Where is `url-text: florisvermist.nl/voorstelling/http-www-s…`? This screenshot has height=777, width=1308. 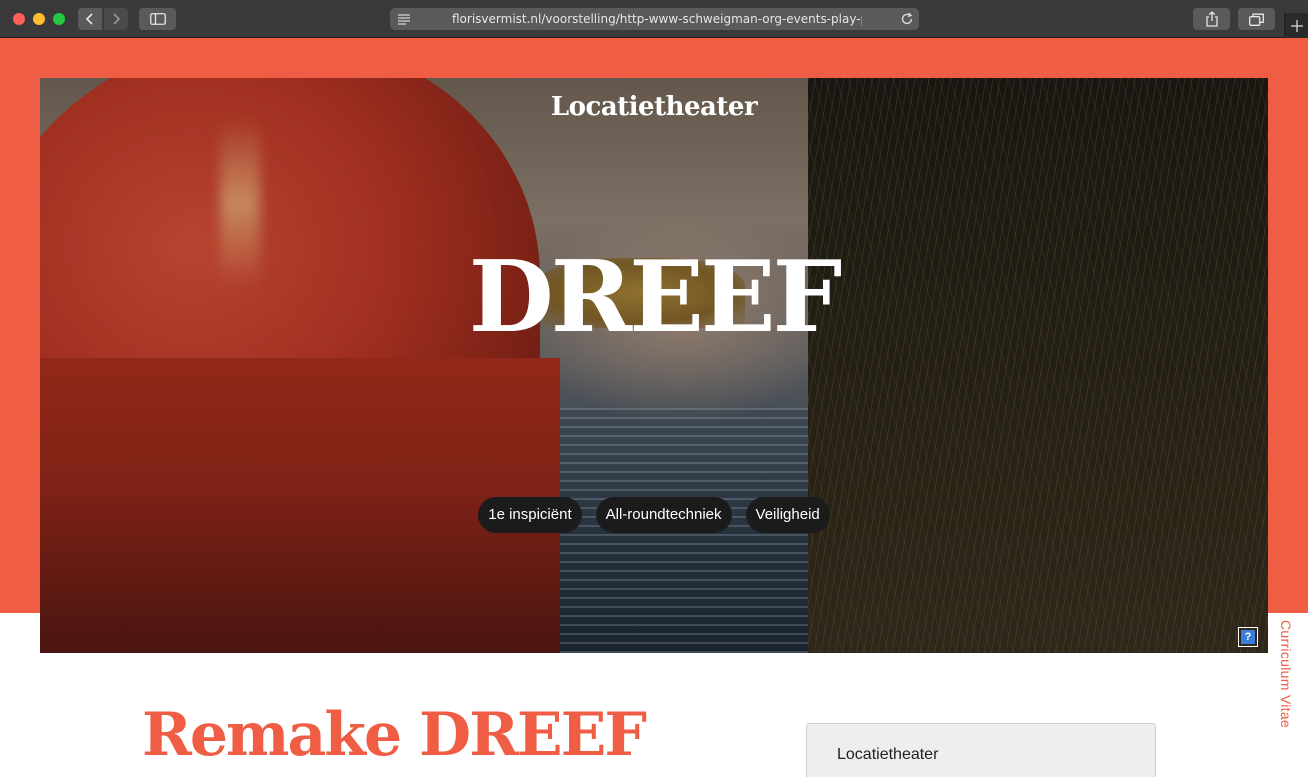 url-text: florisvermist.nl/voorstelling/http-www-s… is located at coordinates (657, 19).